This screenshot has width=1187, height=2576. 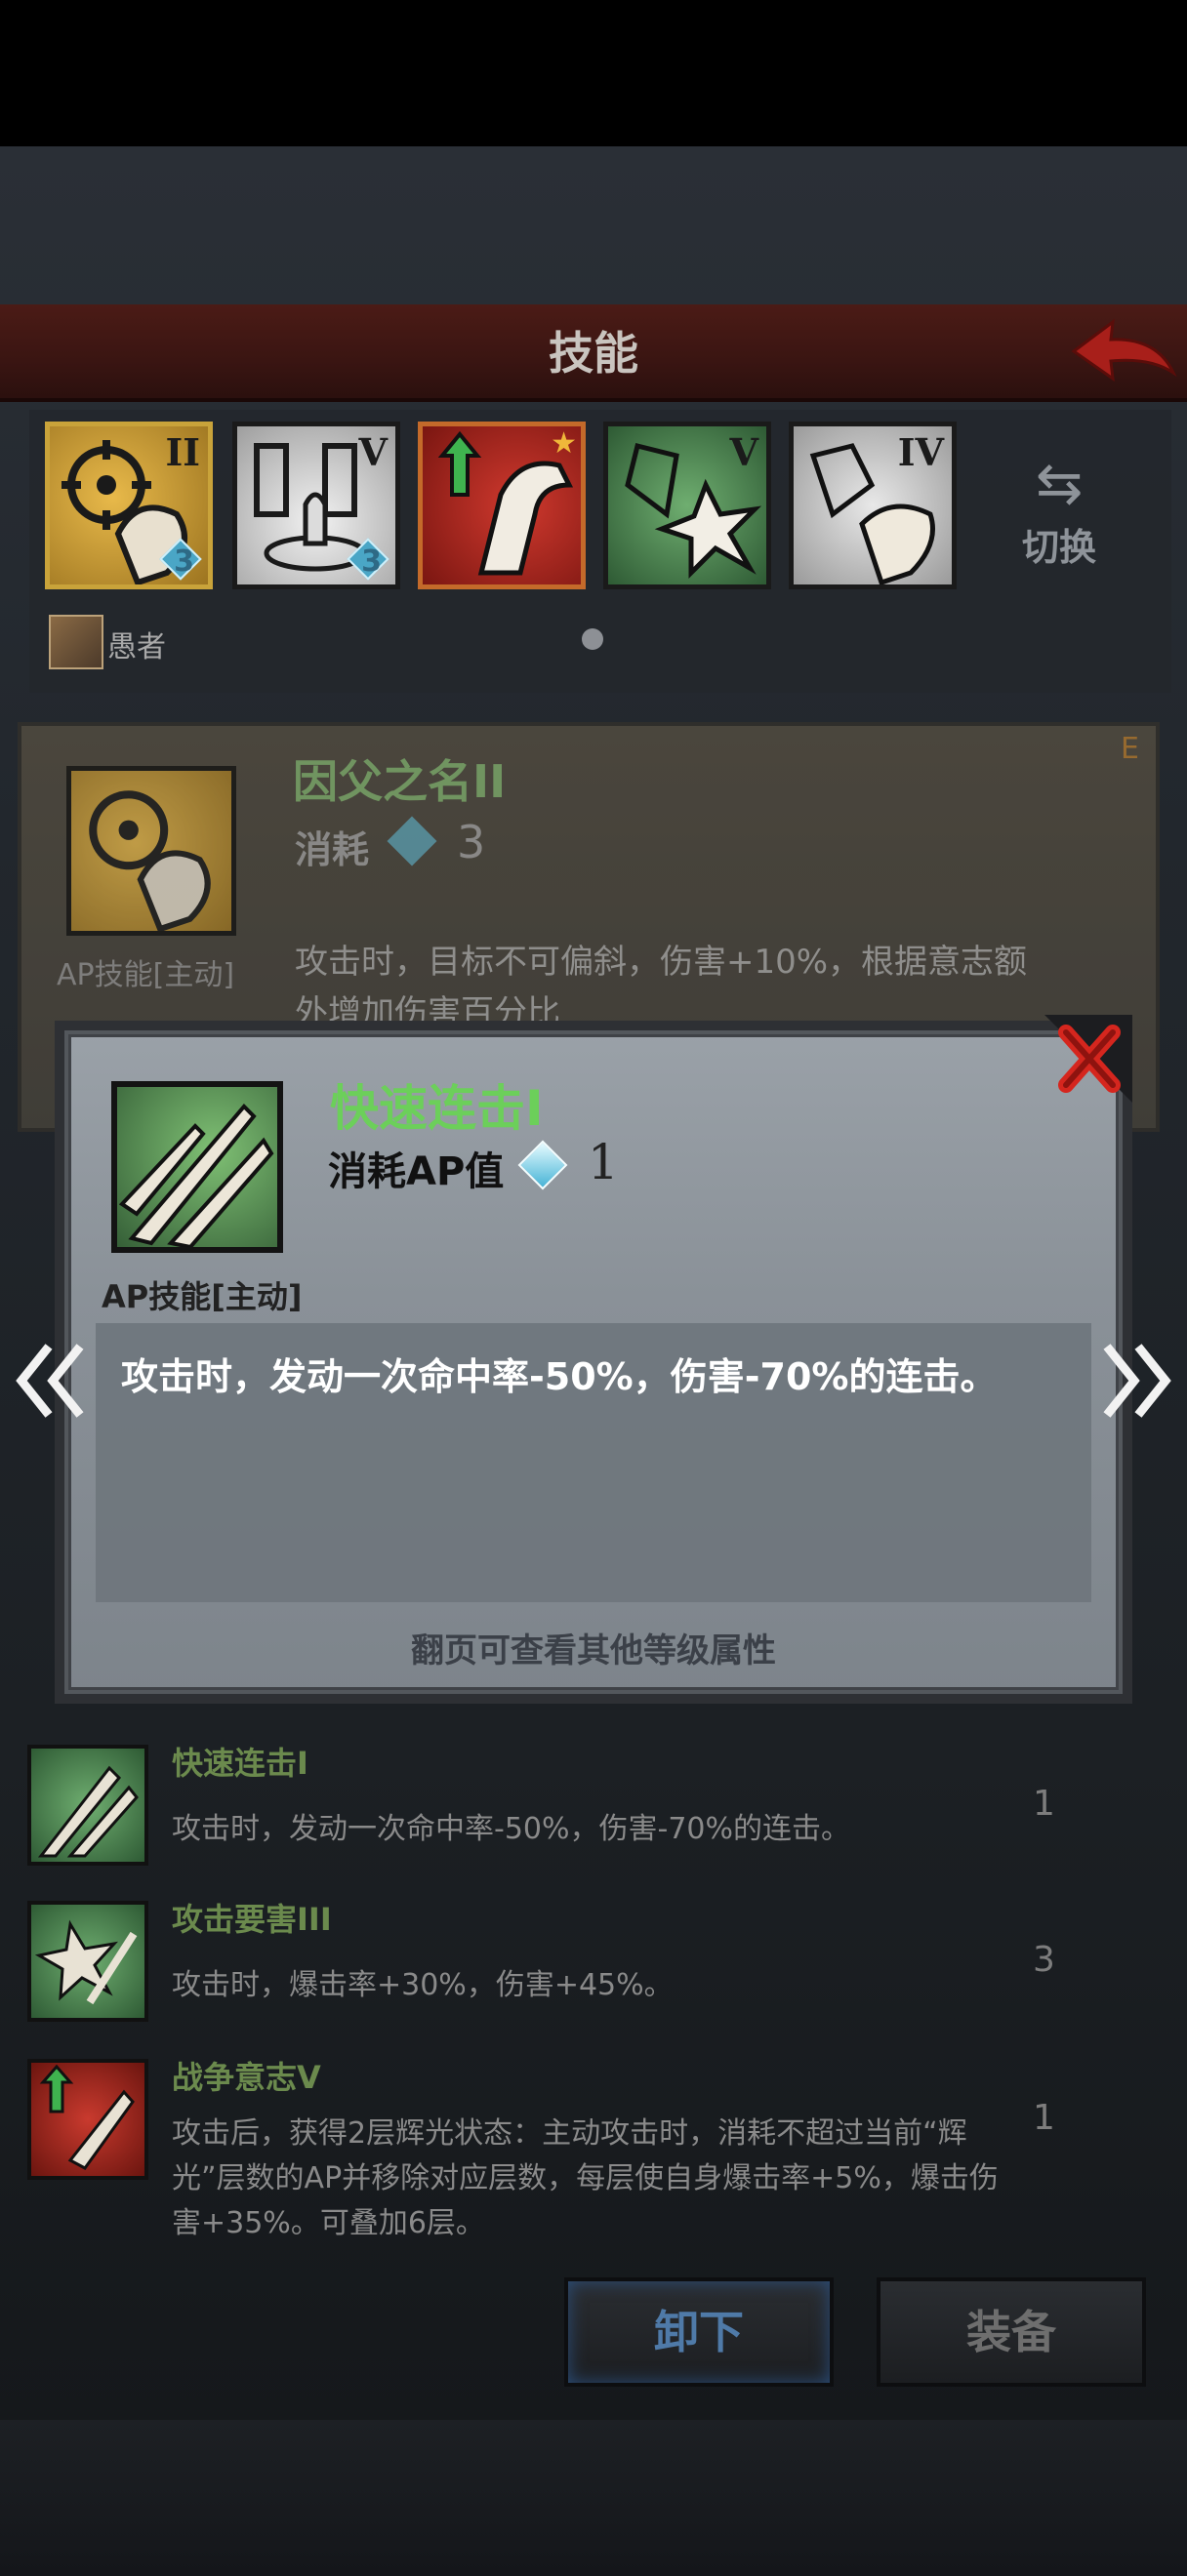 I want to click on list-skill-name: 攻击要害III, so click(x=252, y=1919).